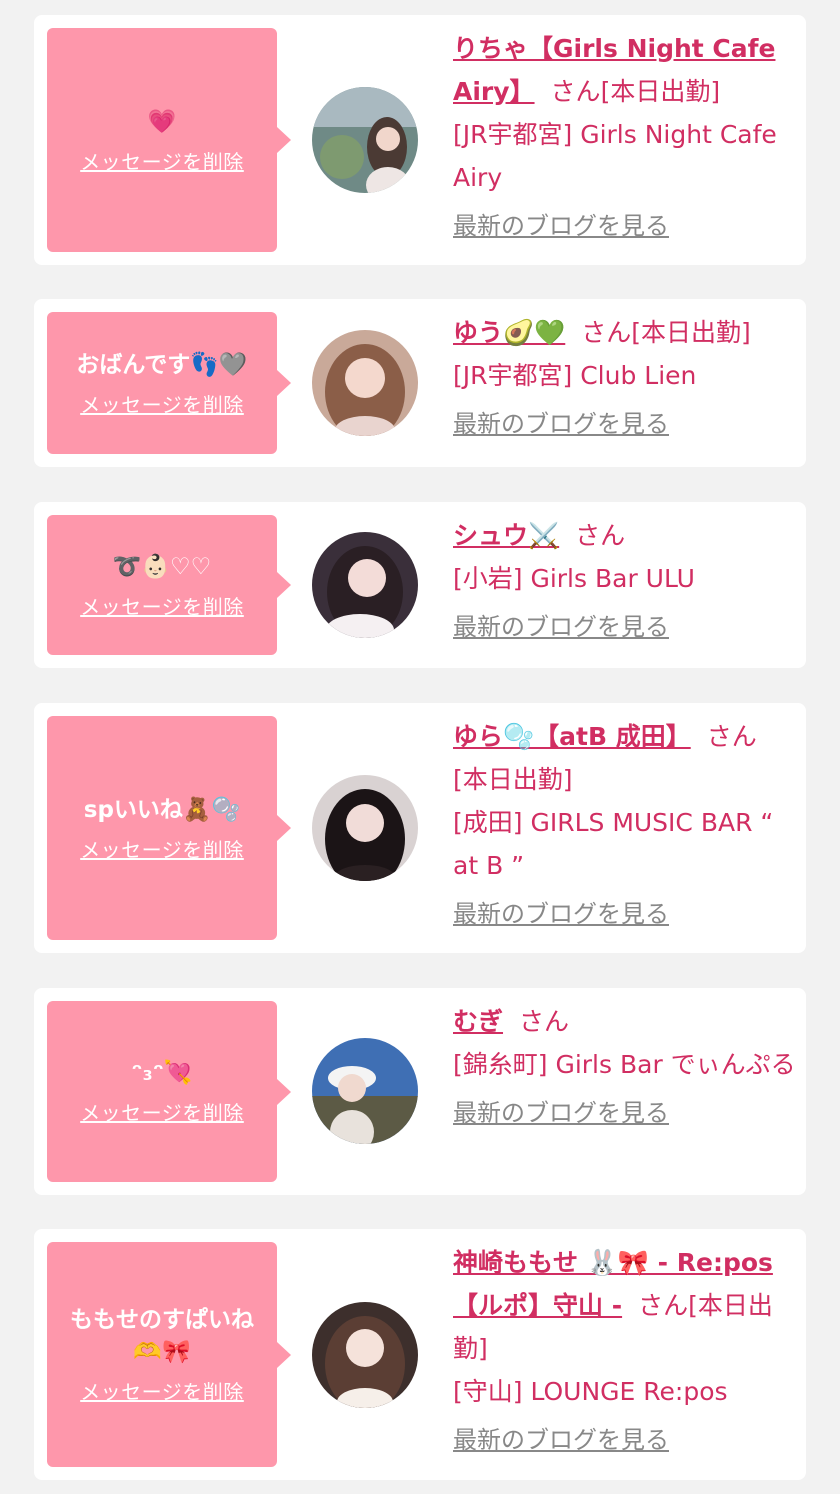 The height and width of the screenshot is (1494, 840). I want to click on shop-name: [JR宇都宮] Club Lien, so click(575, 375).